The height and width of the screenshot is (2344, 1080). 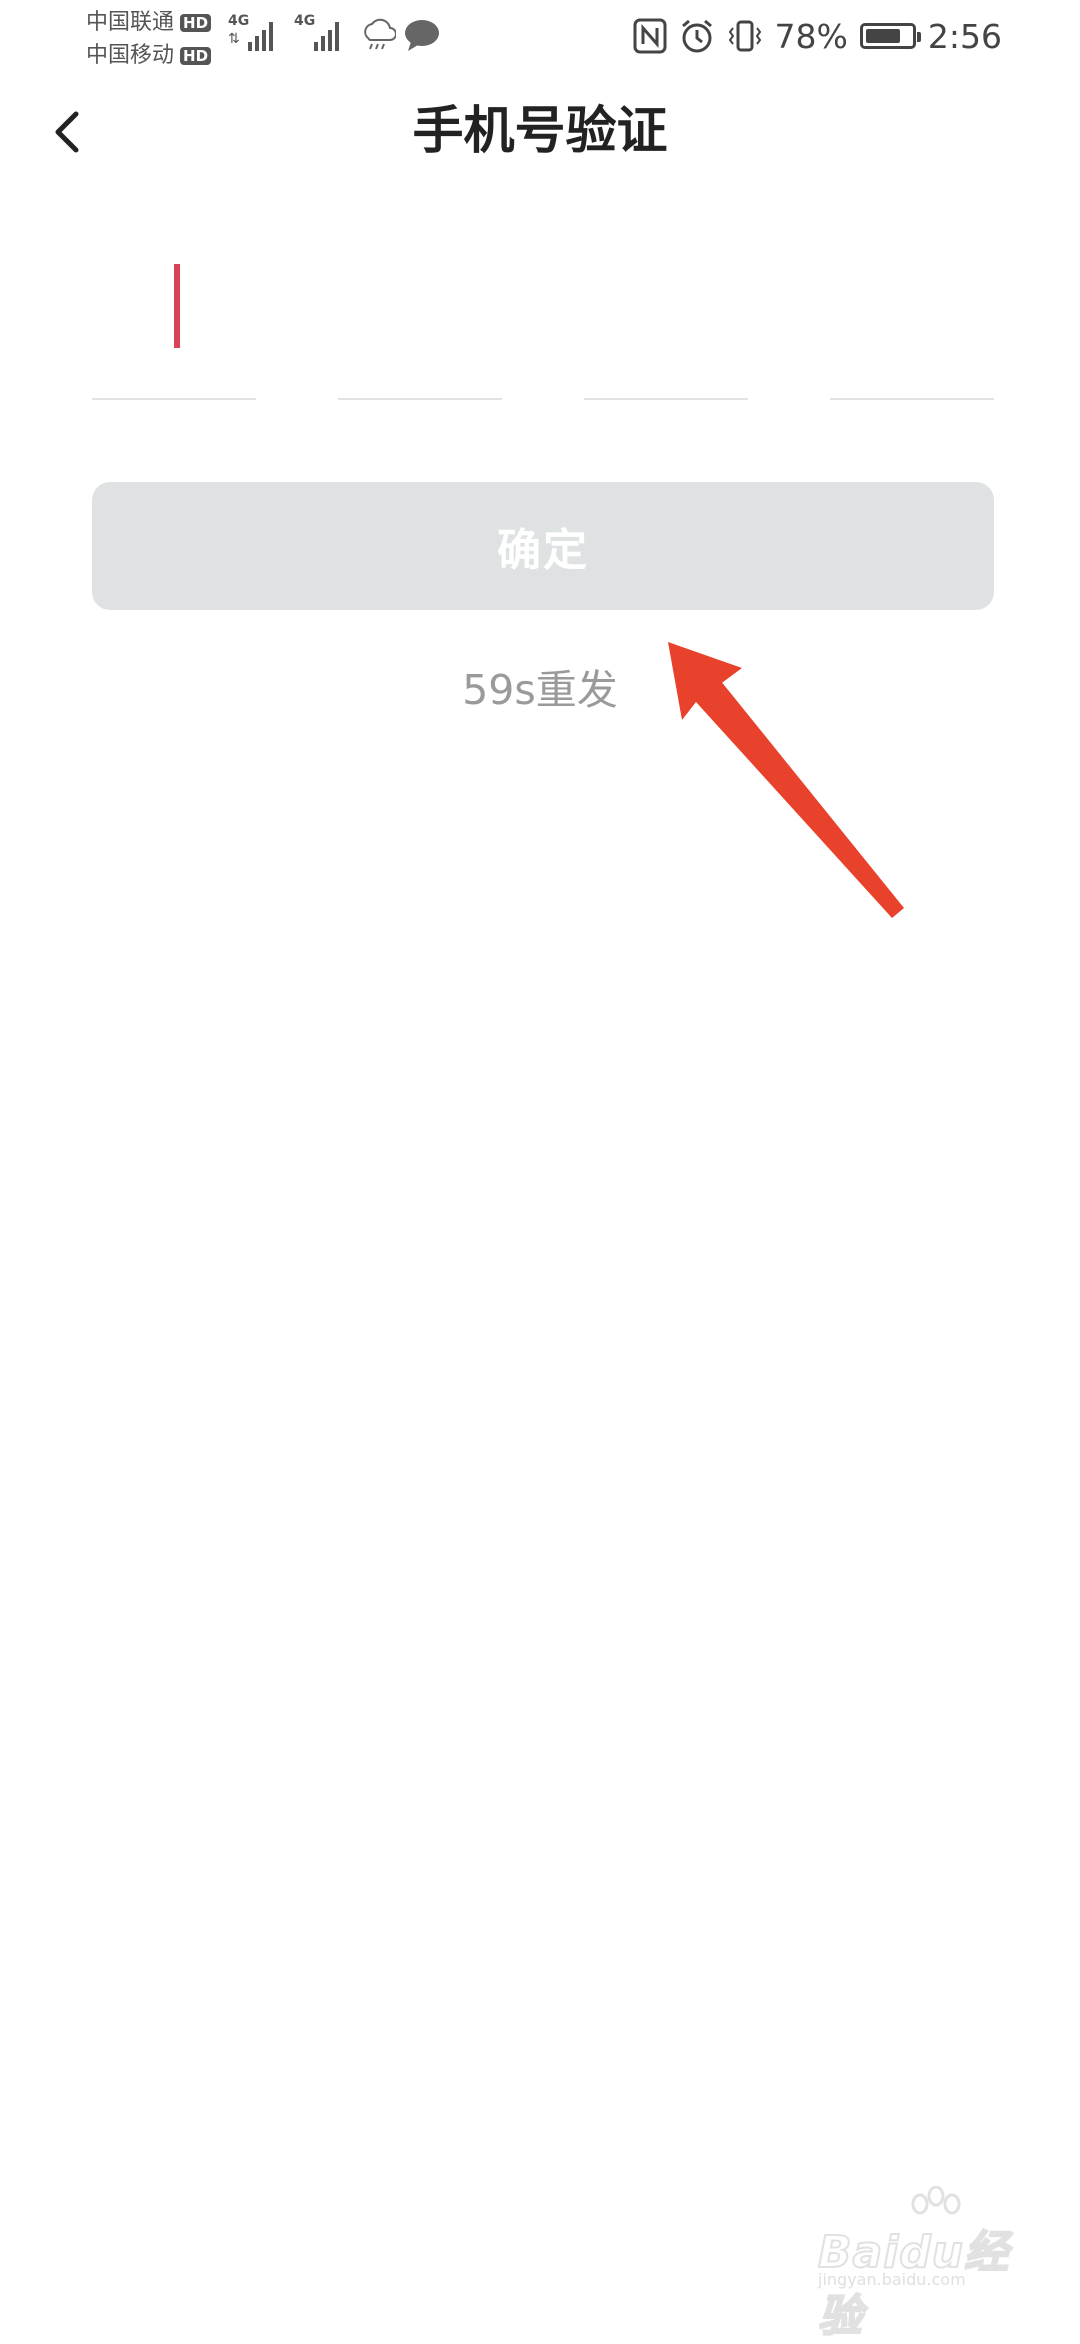 I want to click on network-type-label-2: 4G, so click(x=305, y=21).